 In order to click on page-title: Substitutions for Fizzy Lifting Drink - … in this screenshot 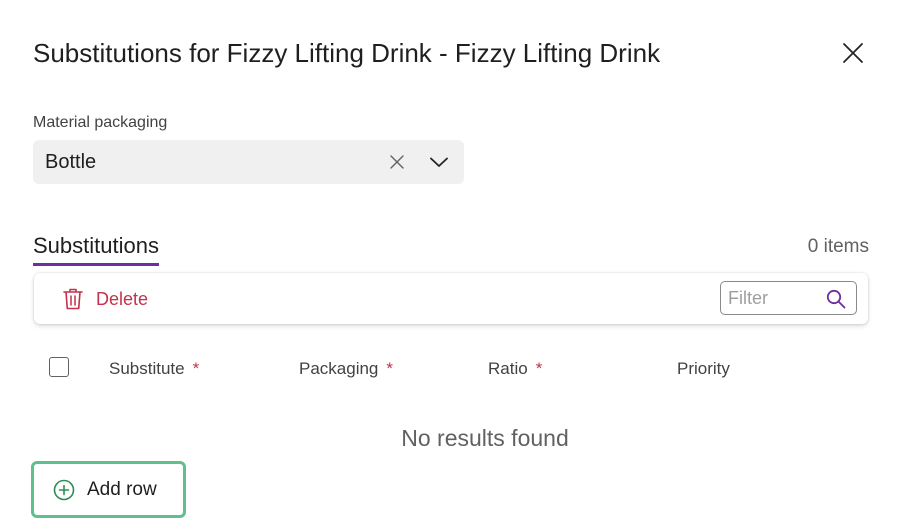, I will do `click(347, 53)`.